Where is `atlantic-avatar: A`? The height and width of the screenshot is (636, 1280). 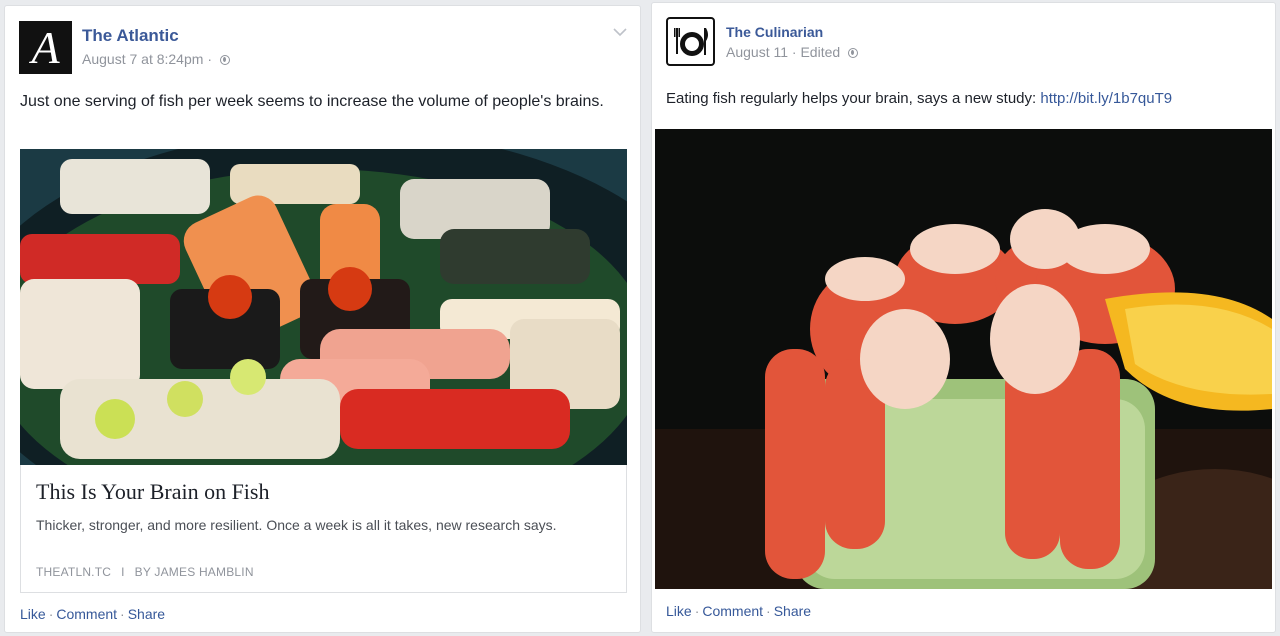 atlantic-avatar: A is located at coordinates (45, 47).